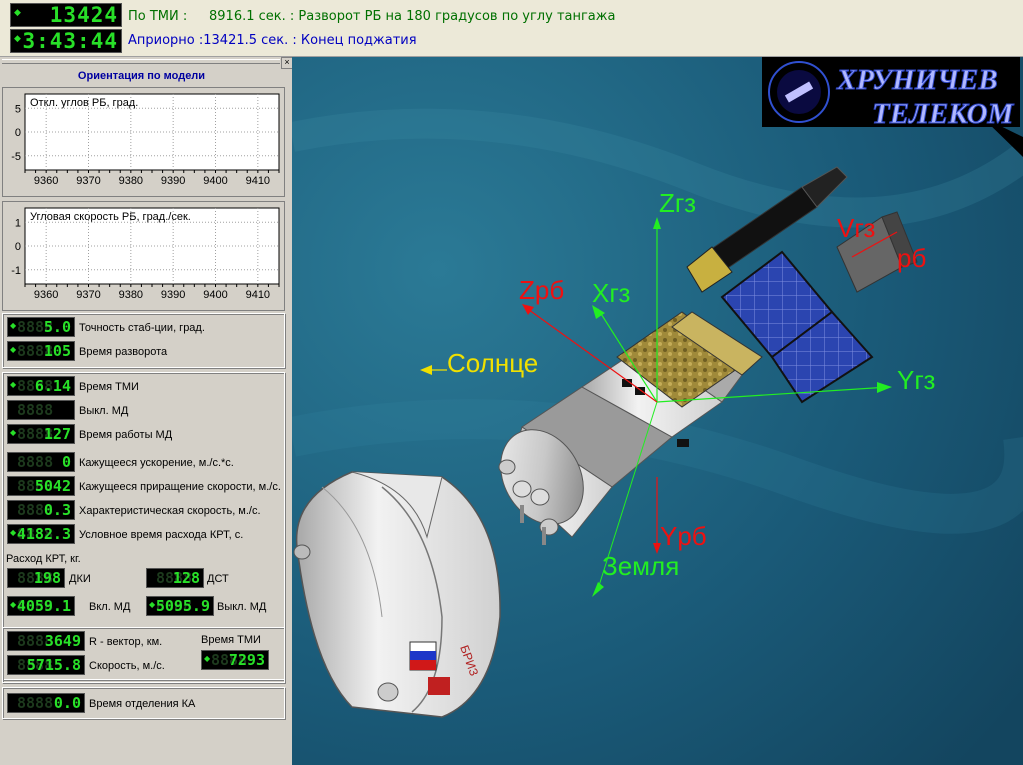 This screenshot has width=1023, height=765. Describe the element at coordinates (41, 327) in the screenshot. I see `stab-accuracy-display: 8888 ◆ 5.0` at that location.